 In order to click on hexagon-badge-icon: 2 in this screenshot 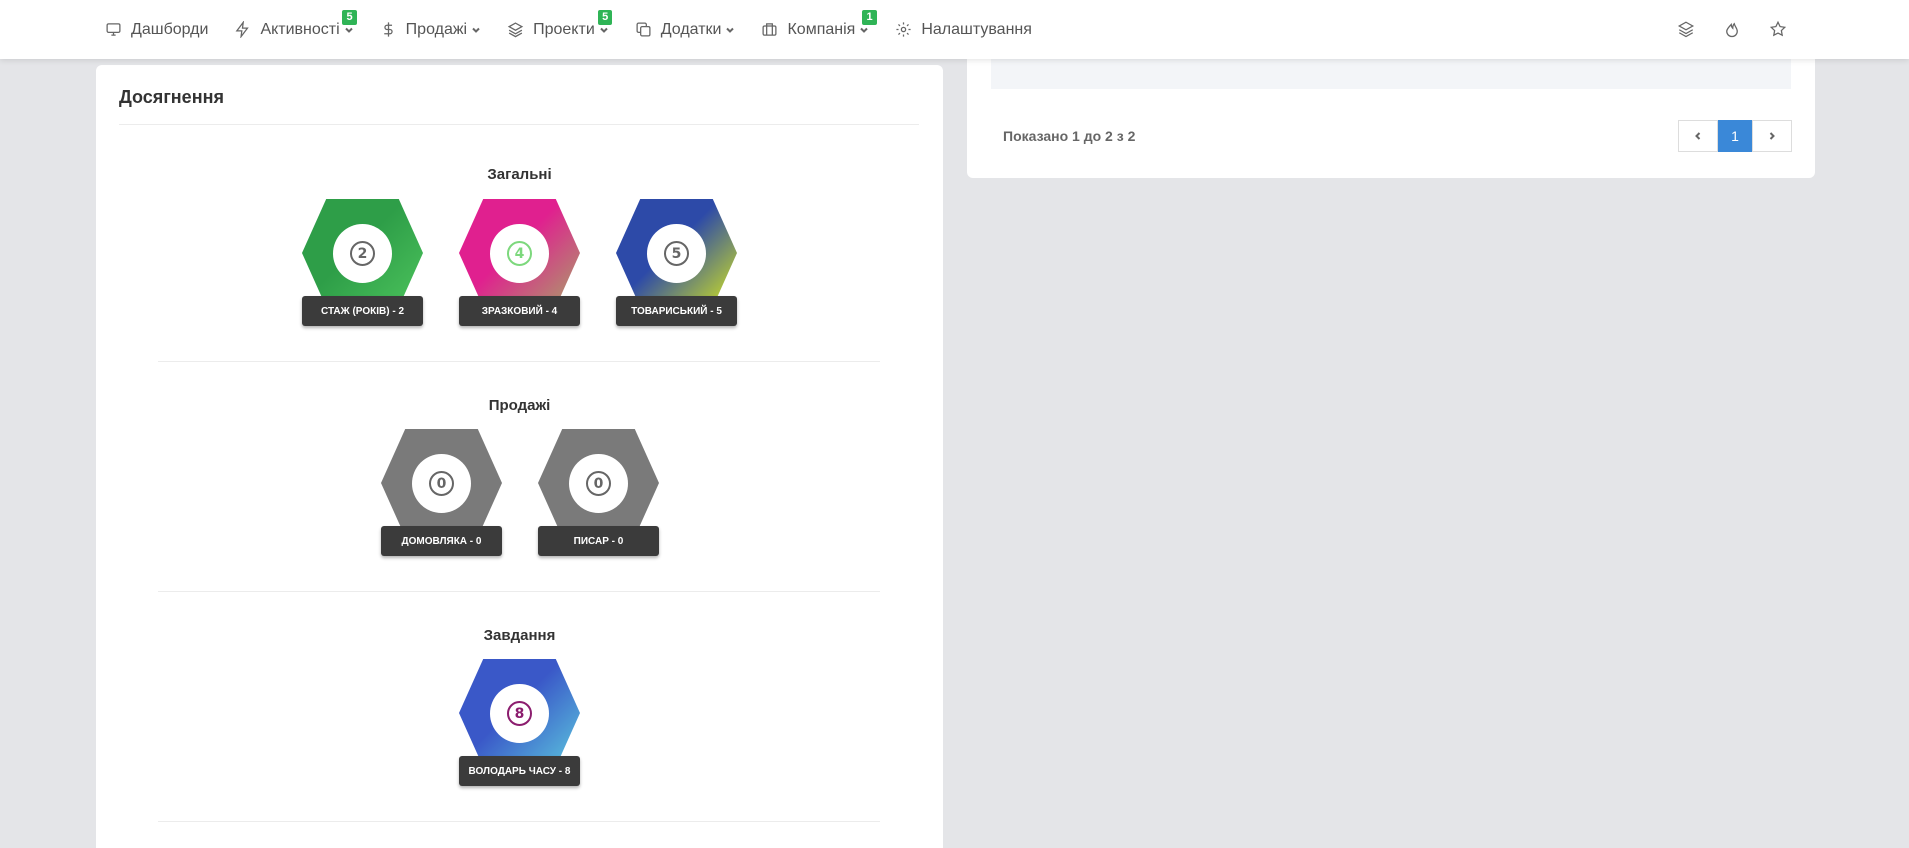, I will do `click(362, 253)`.